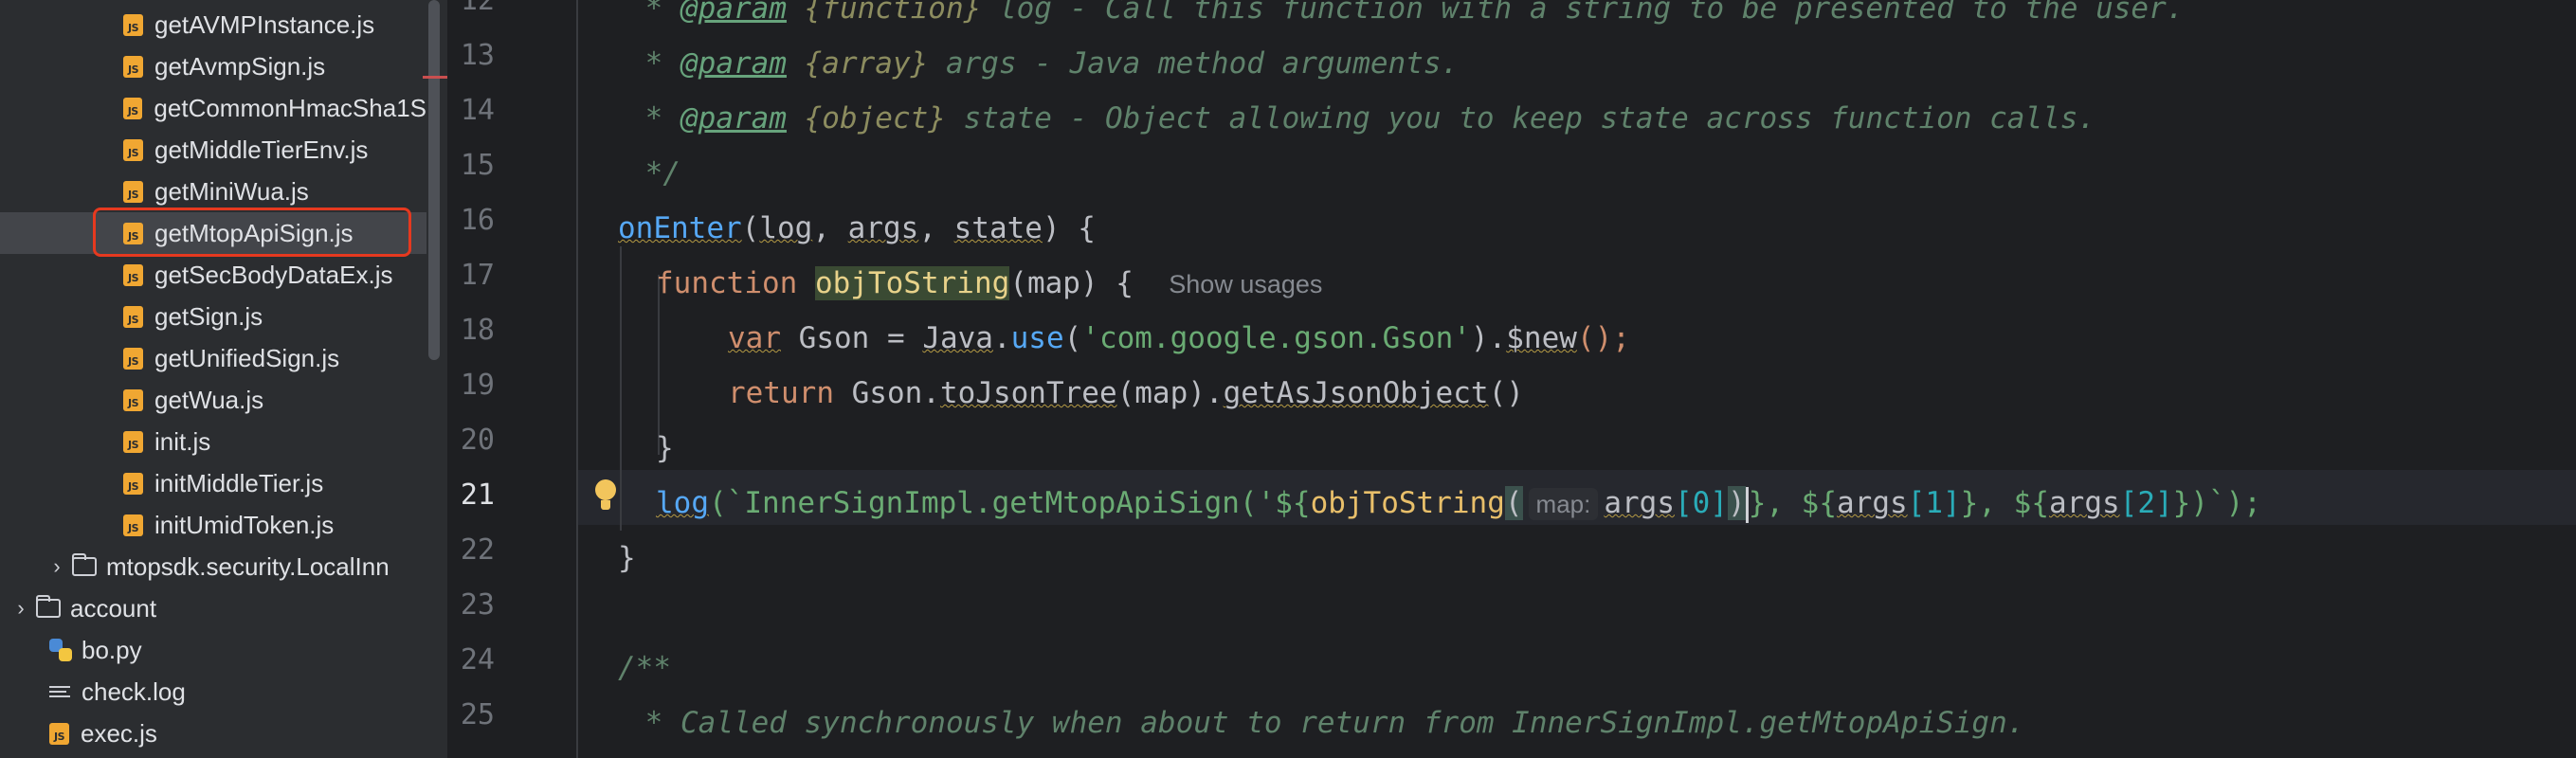 The width and height of the screenshot is (2576, 758). What do you see at coordinates (665, 448) in the screenshot?
I see `code-line-20: }` at bounding box center [665, 448].